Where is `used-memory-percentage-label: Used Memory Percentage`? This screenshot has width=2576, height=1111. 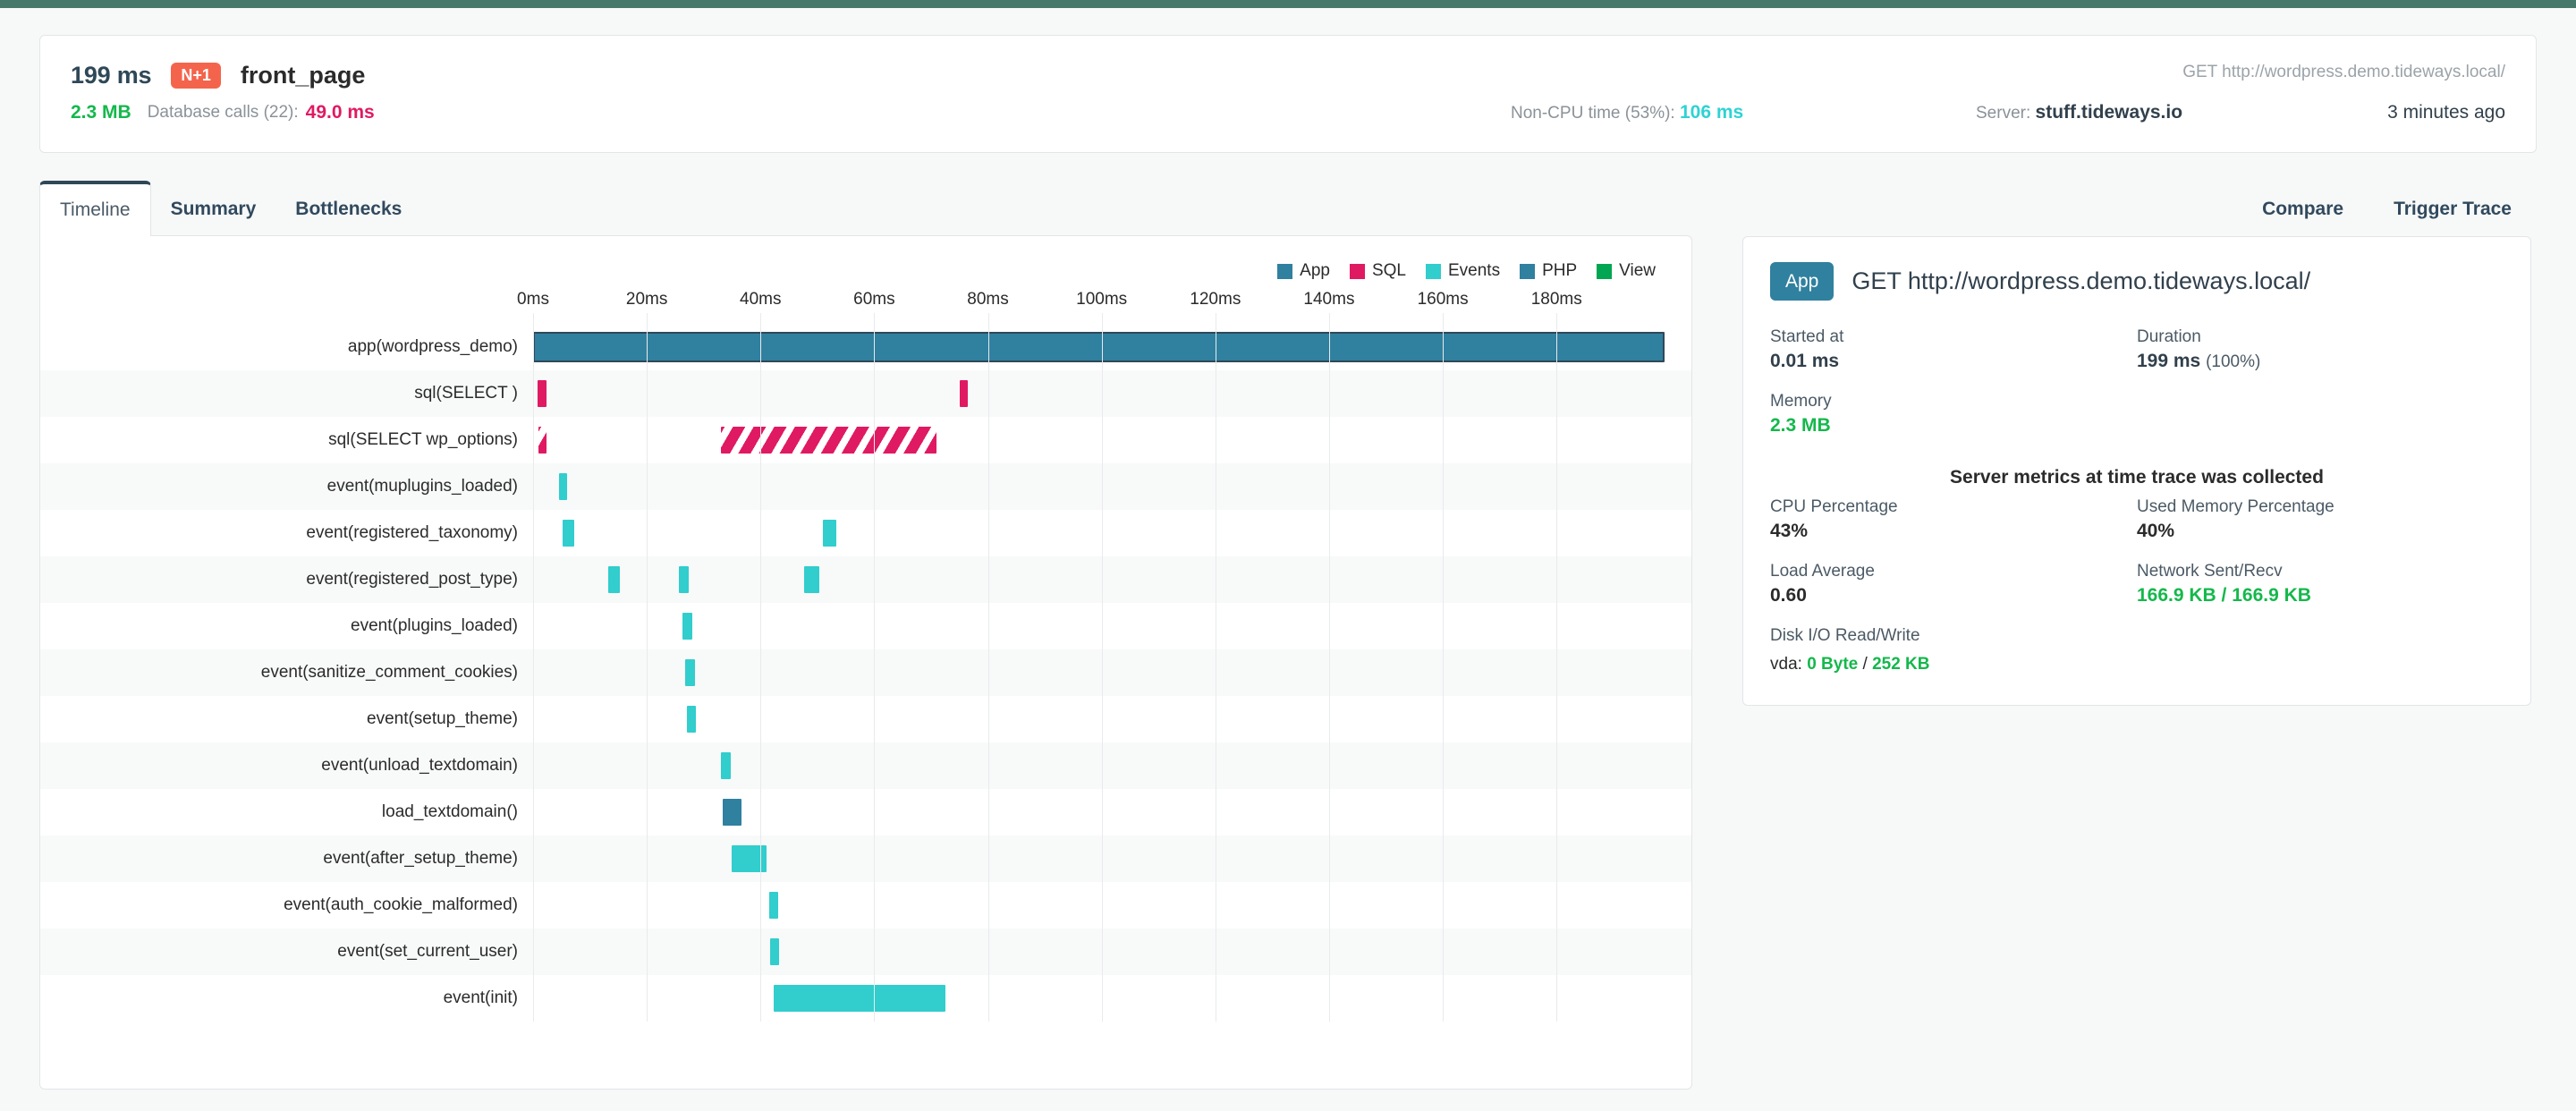 used-memory-percentage-label: Used Memory Percentage is located at coordinates (2235, 506).